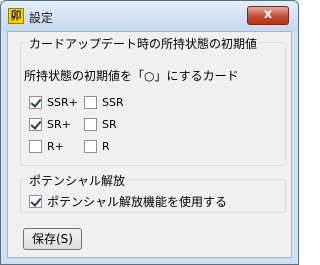 This screenshot has height=265, width=320. I want to click on title-bar: 卯 設定 x, so click(149, 16).